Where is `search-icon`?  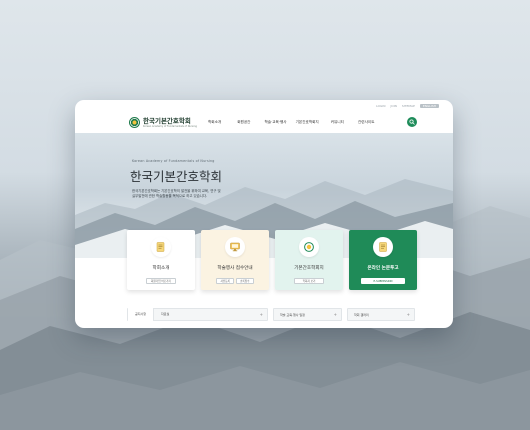 search-icon is located at coordinates (412, 122).